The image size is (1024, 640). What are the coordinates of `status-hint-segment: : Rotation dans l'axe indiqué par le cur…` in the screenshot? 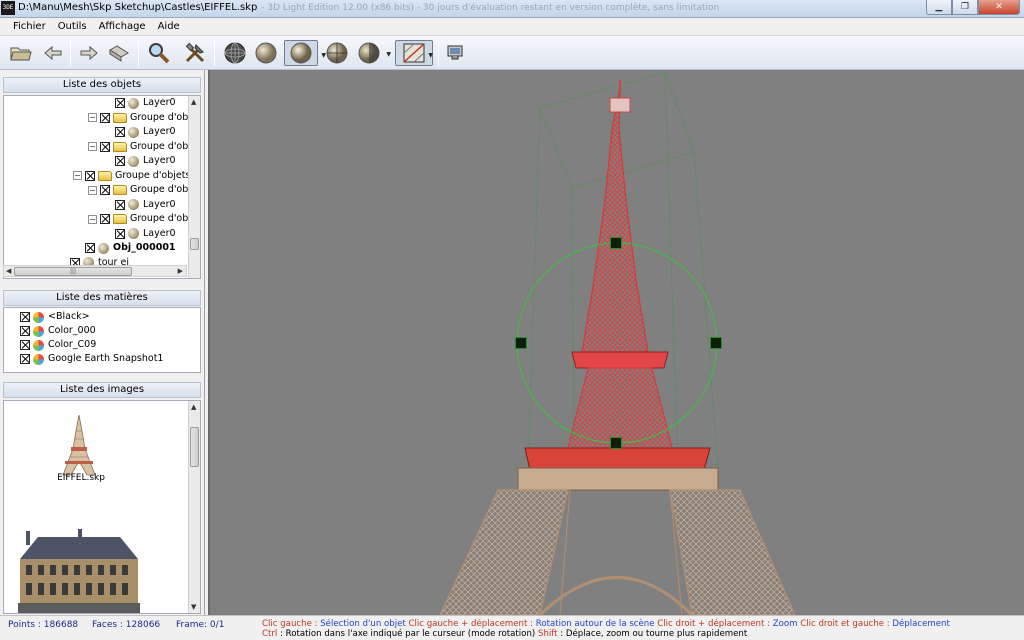 It's located at (407, 634).